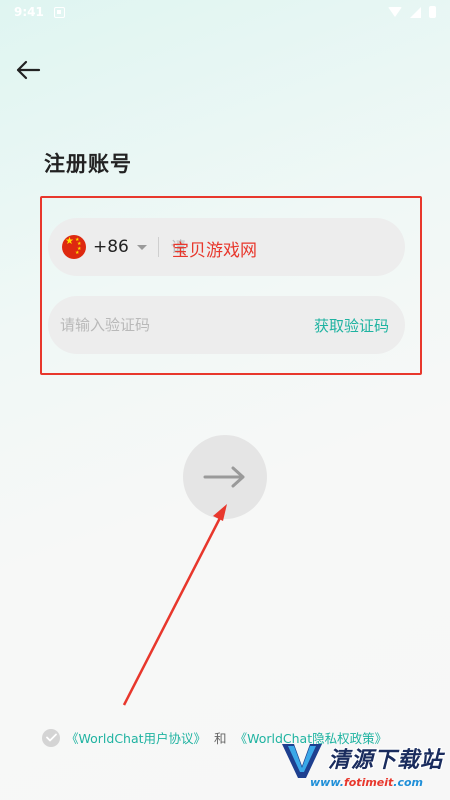 The height and width of the screenshot is (800, 450). Describe the element at coordinates (141, 247) in the screenshot. I see `dropdown-triangle-icon` at that location.